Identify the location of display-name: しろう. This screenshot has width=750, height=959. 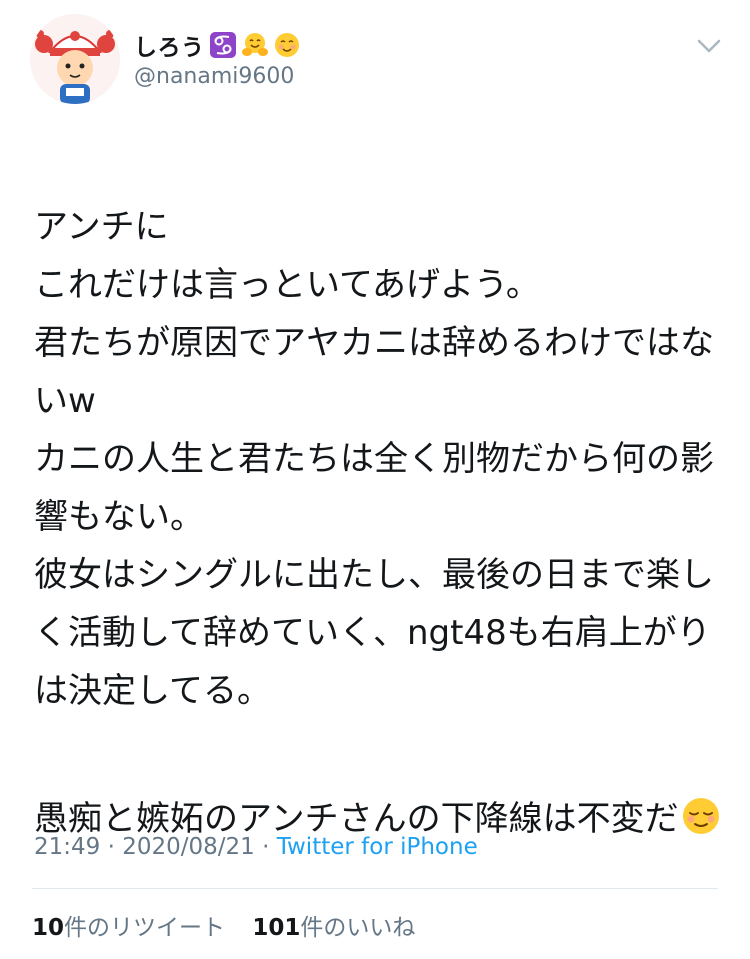
(169, 45).